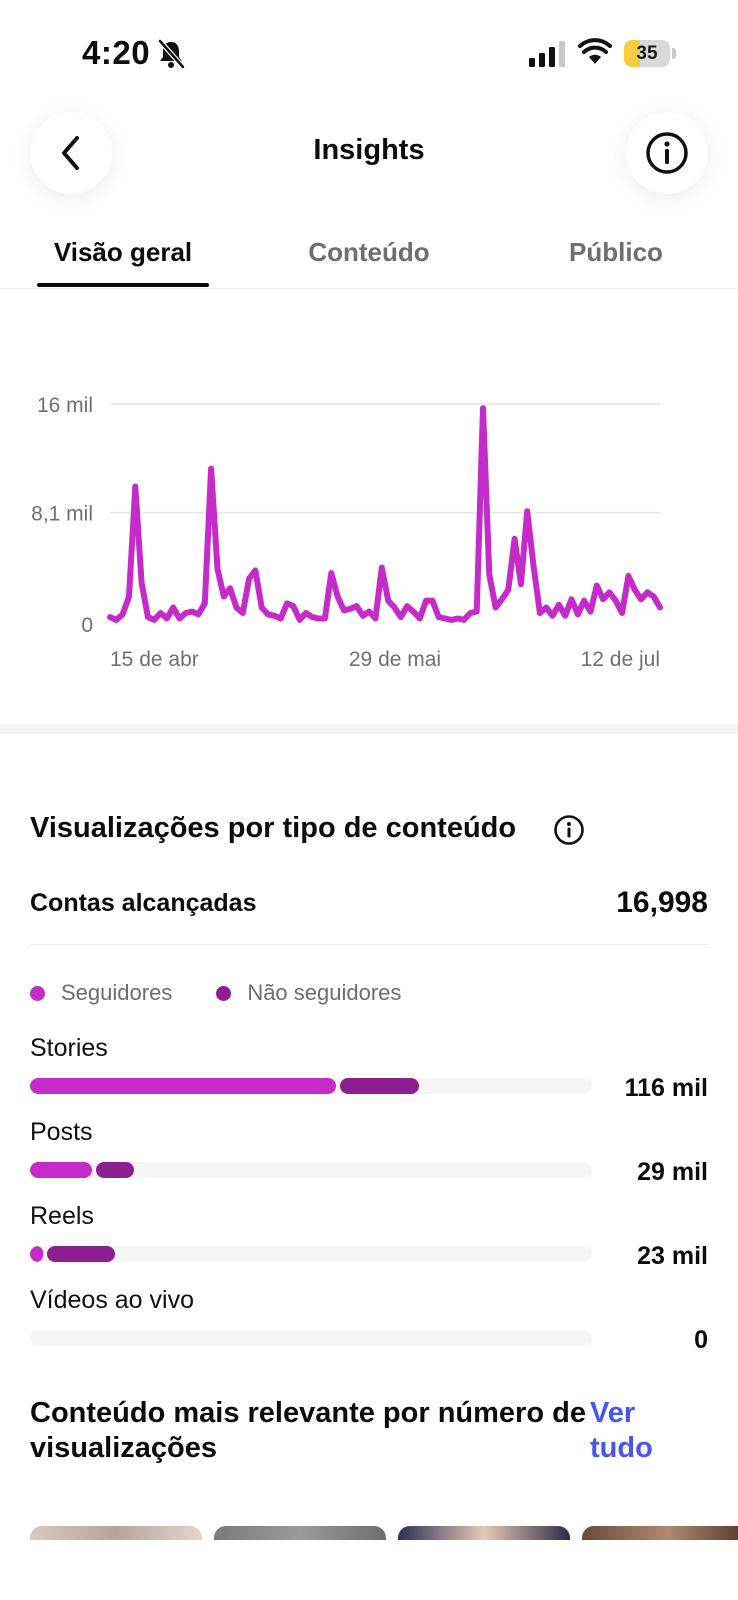 The width and height of the screenshot is (738, 1600). Describe the element at coordinates (116, 52) in the screenshot. I see `status-time: 4:20` at that location.